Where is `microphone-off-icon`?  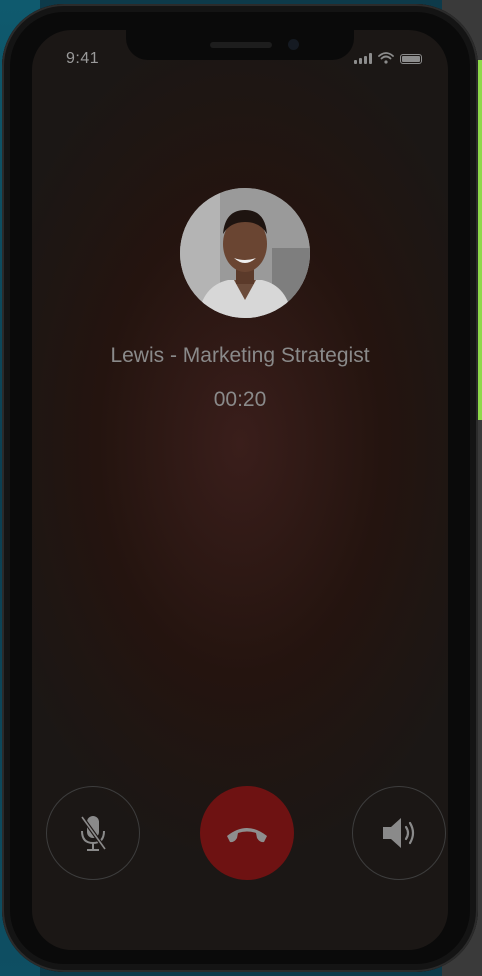 microphone-off-icon is located at coordinates (93, 833).